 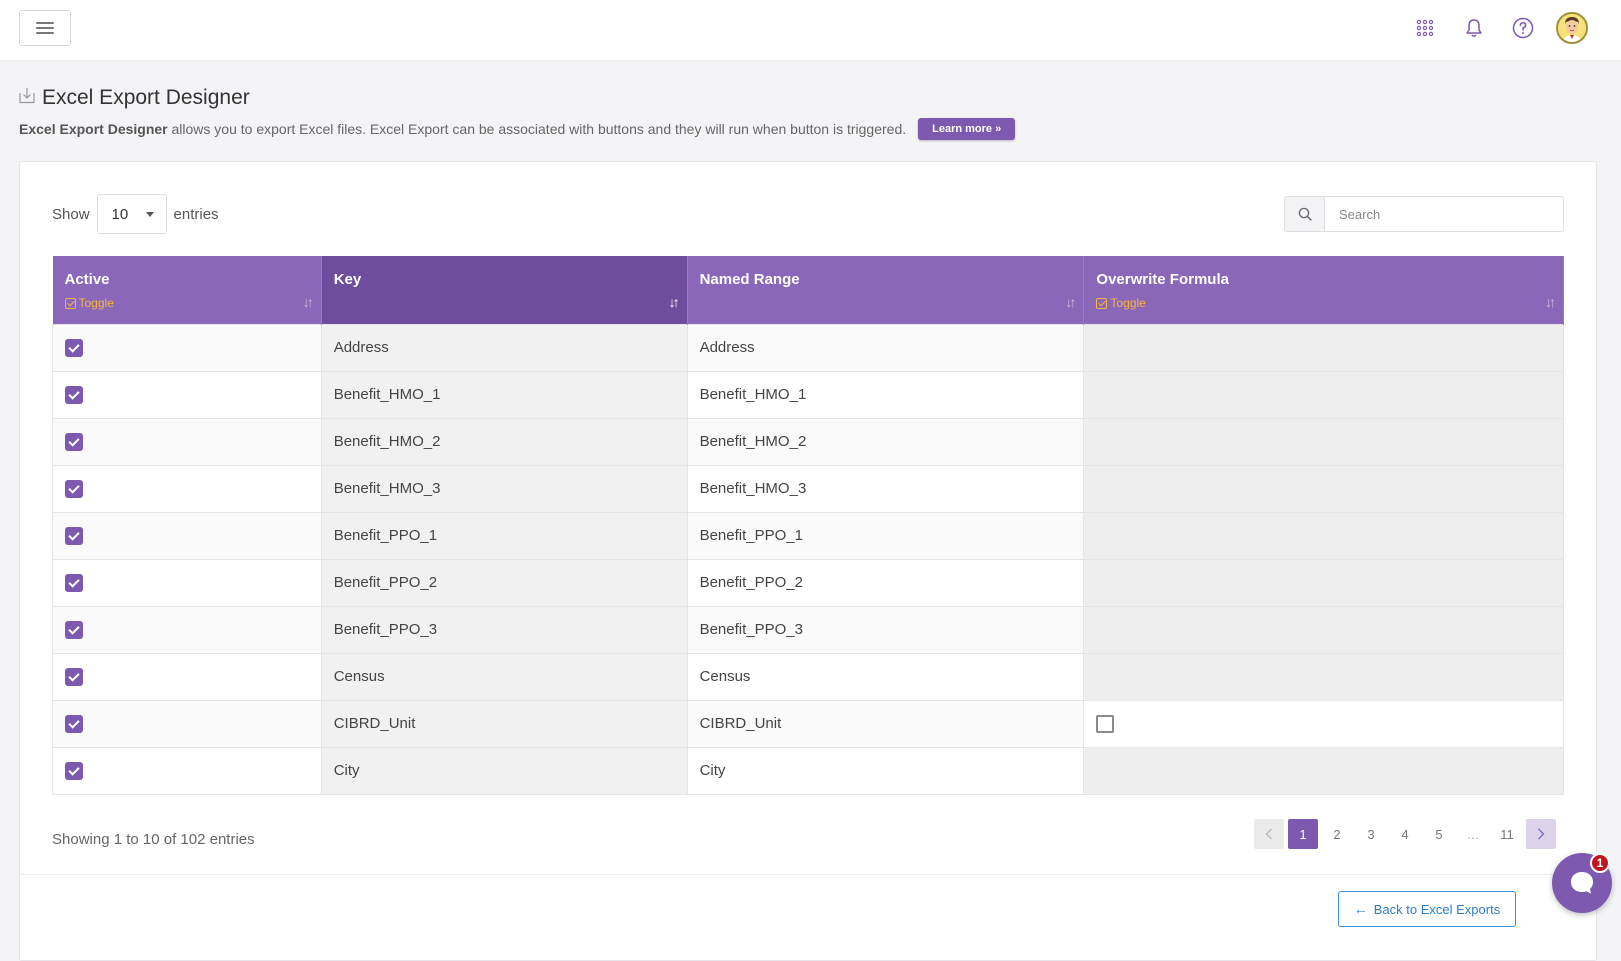 I want to click on search-input, so click(x=1444, y=214).